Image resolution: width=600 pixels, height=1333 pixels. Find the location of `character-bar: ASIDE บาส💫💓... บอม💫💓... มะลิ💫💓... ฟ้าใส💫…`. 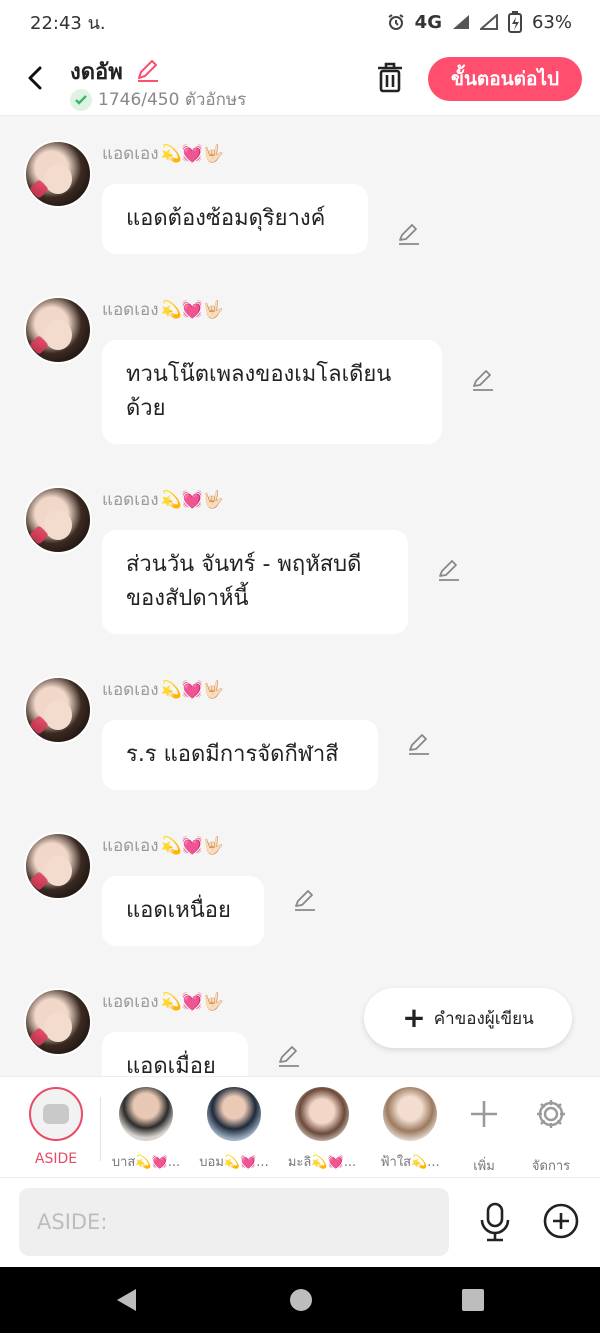

character-bar: ASIDE บาส💫💓... บอม💫💓... มะลิ💫💓... ฟ้าใส💫… is located at coordinates (300, 1127).